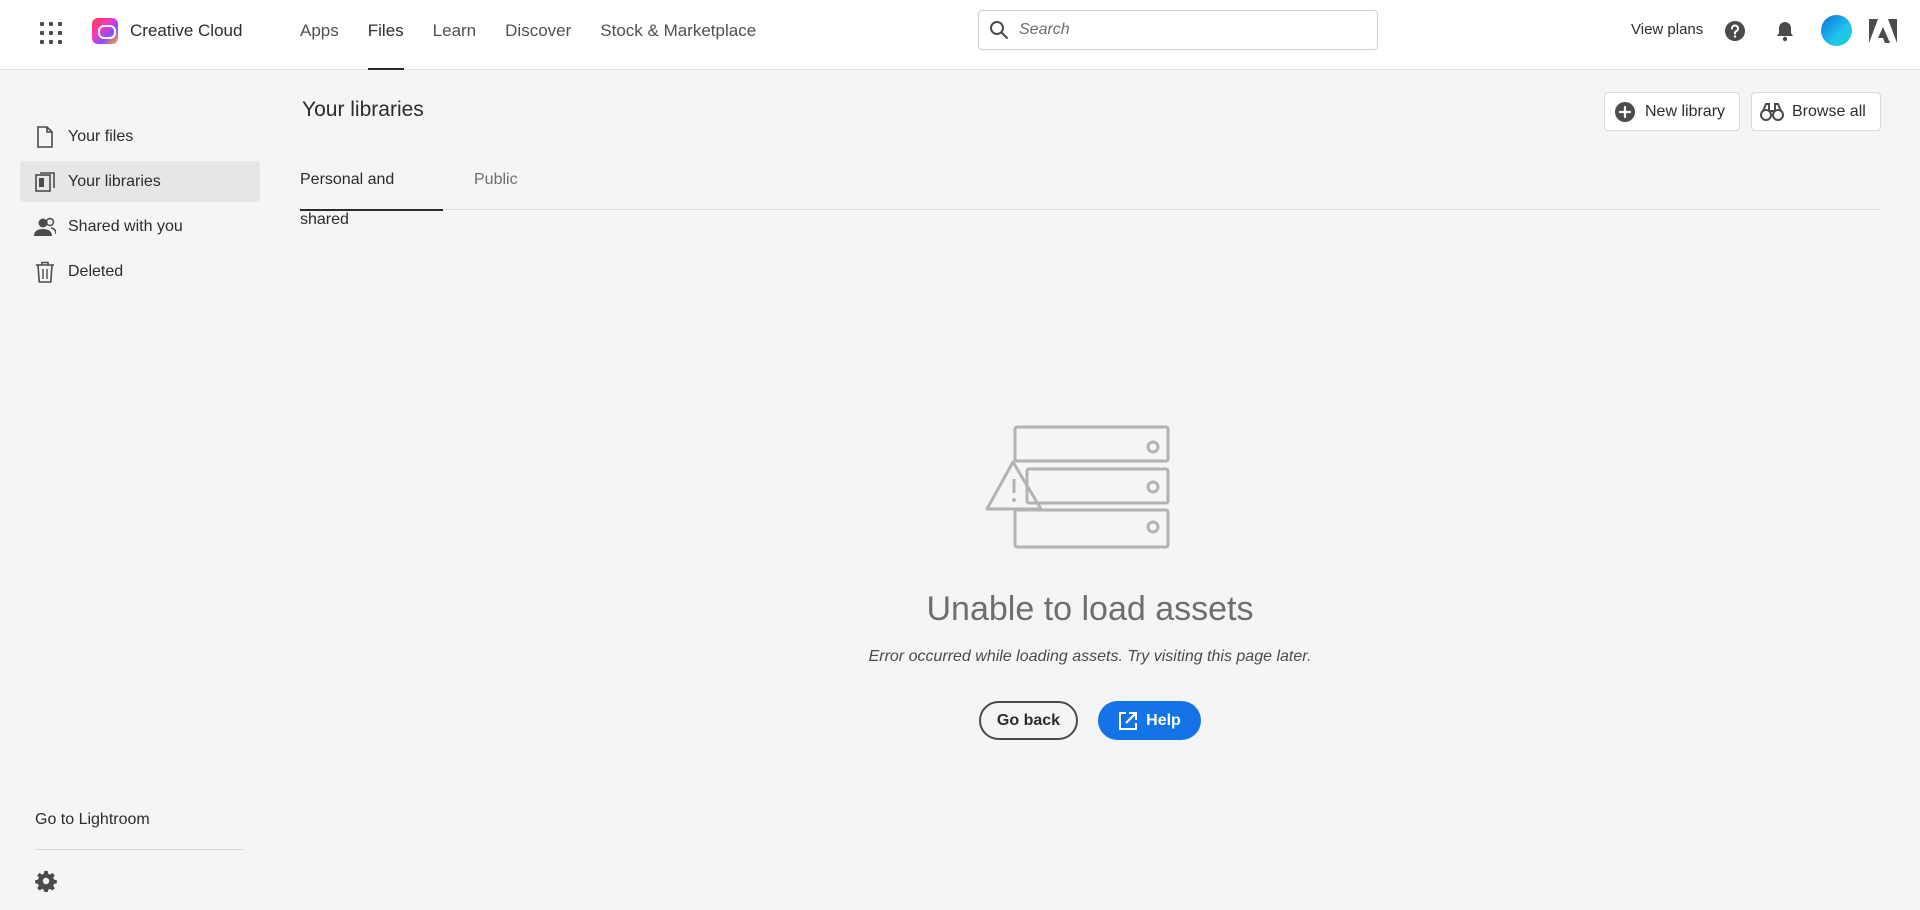 Image resolution: width=1920 pixels, height=910 pixels. I want to click on sidebar-item-your-libraries: Your libraries, so click(140, 181).